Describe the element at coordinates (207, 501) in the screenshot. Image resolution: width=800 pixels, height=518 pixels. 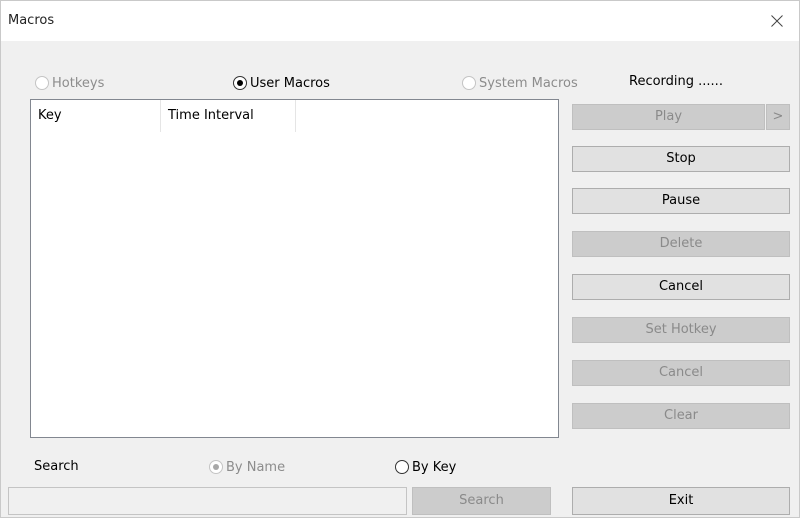
I see `search-input` at that location.